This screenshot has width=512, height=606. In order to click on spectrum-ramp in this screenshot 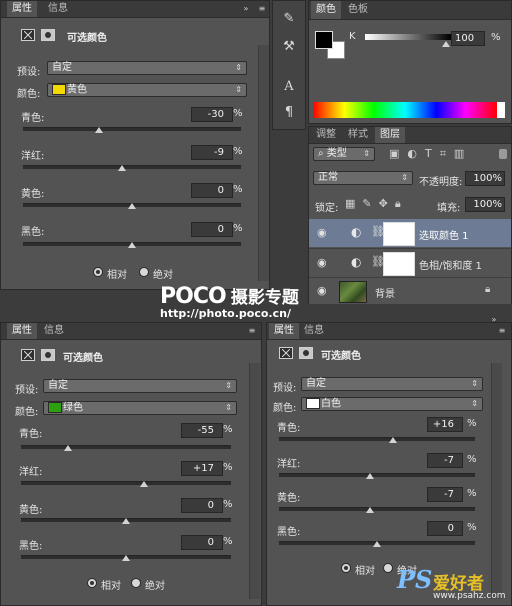, I will do `click(405, 110)`.